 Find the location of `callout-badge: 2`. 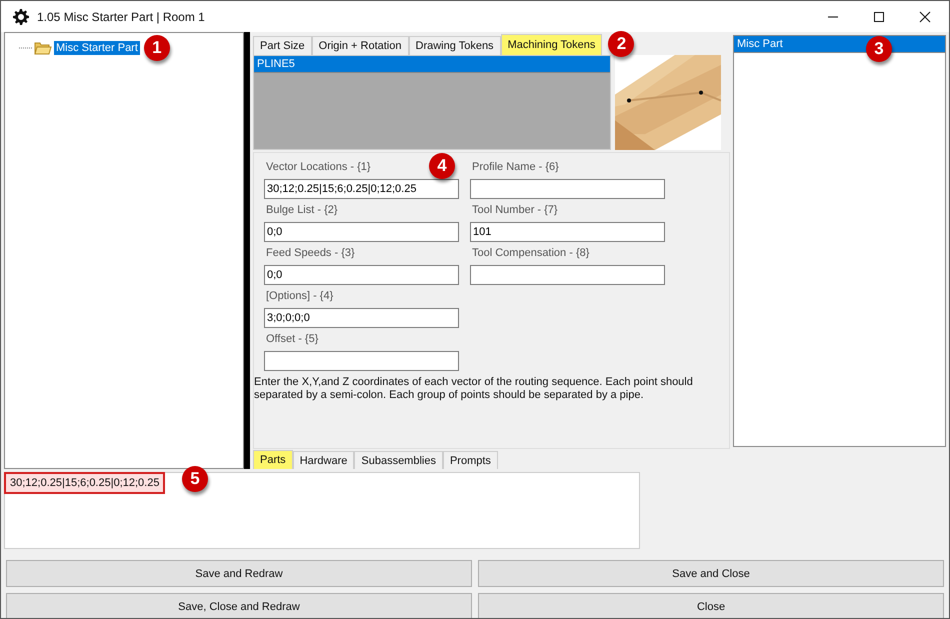

callout-badge: 2 is located at coordinates (621, 44).